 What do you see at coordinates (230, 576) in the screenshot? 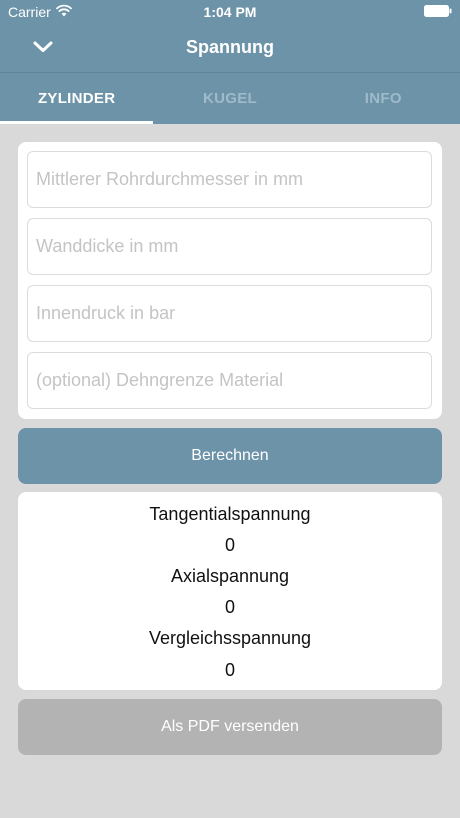
I see `axial-stress-label: Axialspannung` at bounding box center [230, 576].